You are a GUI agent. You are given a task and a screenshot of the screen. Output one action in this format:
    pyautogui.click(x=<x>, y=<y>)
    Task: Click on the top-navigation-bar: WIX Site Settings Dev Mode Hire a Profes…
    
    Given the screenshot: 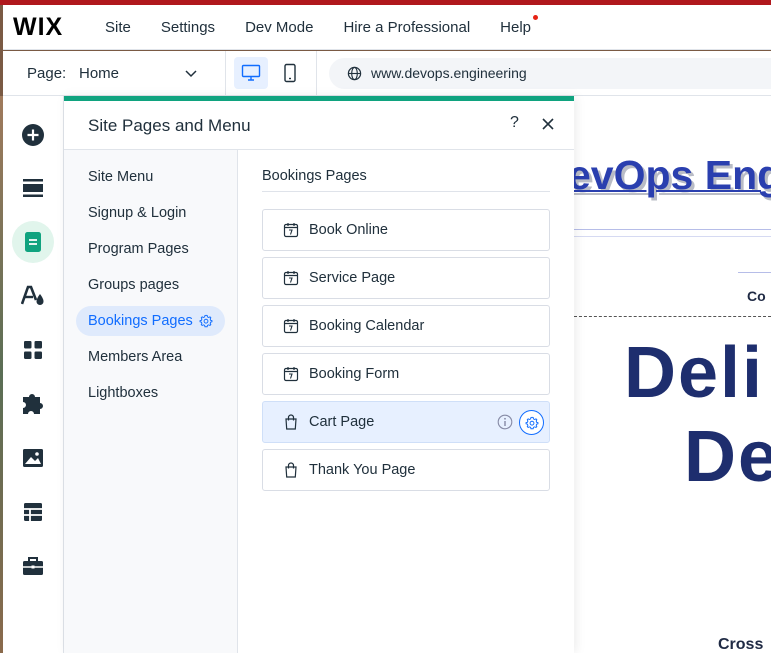 What is the action you would take?
    pyautogui.click(x=387, y=27)
    